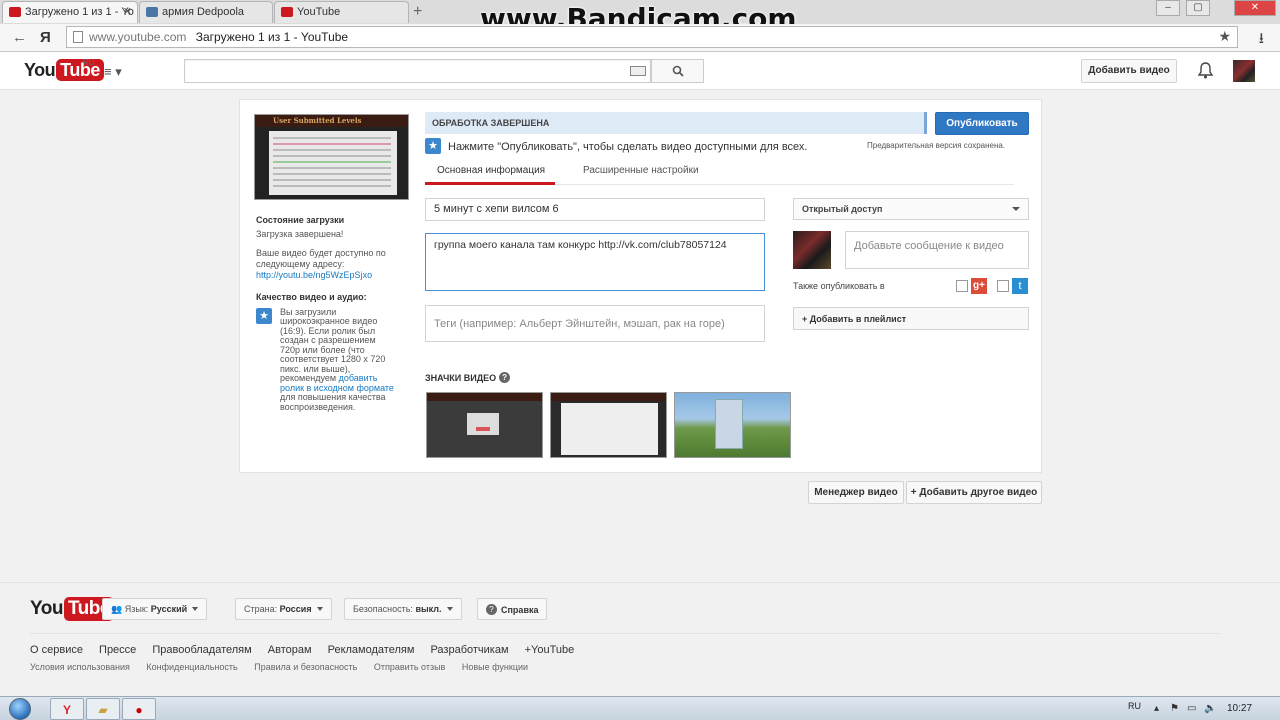  What do you see at coordinates (56, 650) in the screenshot?
I see `footer-link-about: О сервисе` at bounding box center [56, 650].